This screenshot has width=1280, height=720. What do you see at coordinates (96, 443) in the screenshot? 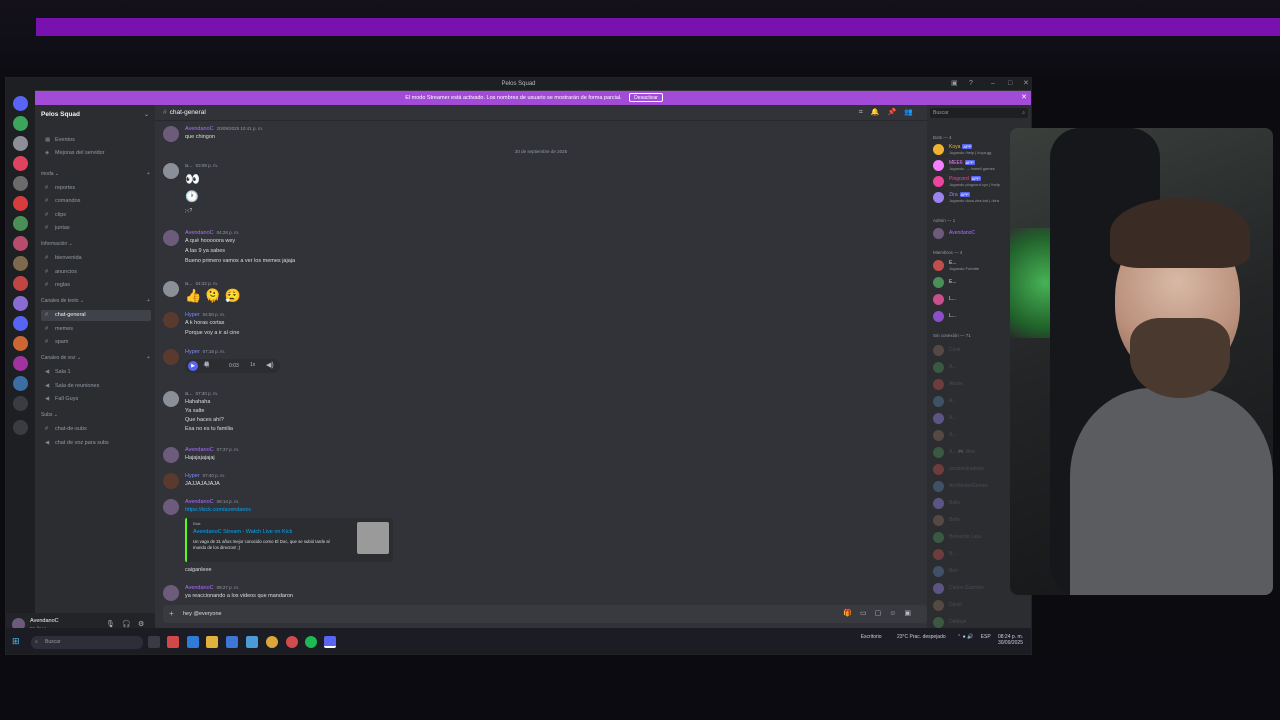
I see `voice-subs: ◀ chat de voz para subs` at bounding box center [96, 443].